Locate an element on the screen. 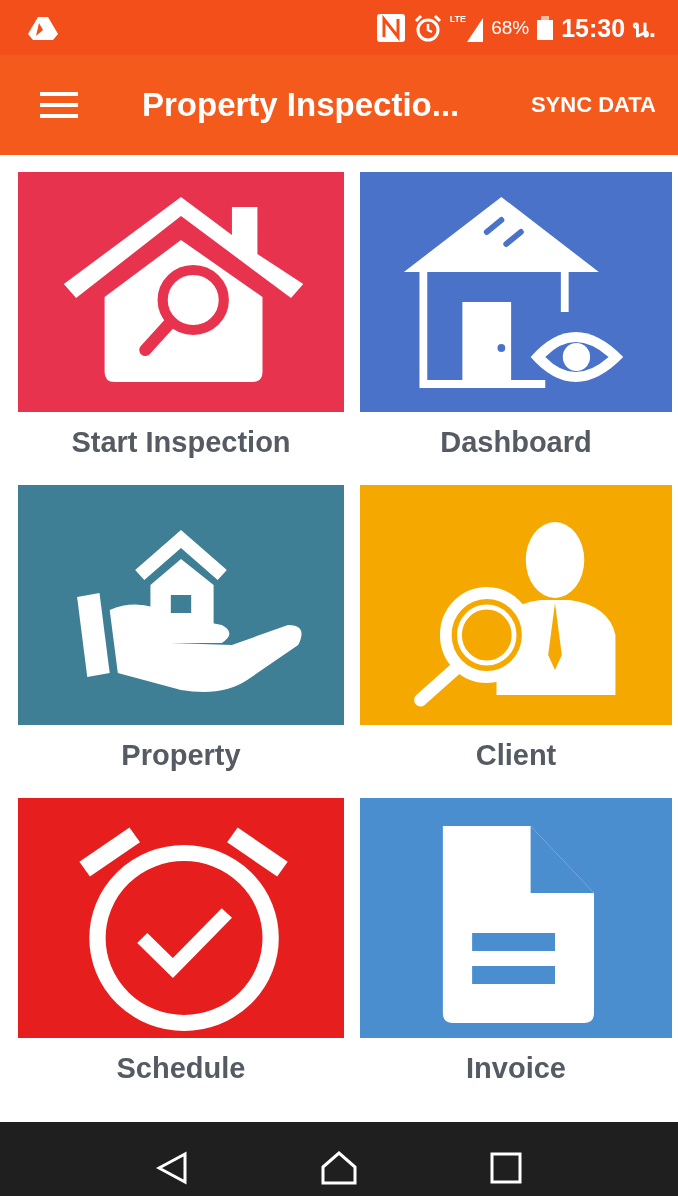 The image size is (678, 1196). menu-tile: Invoice is located at coordinates (516, 953).